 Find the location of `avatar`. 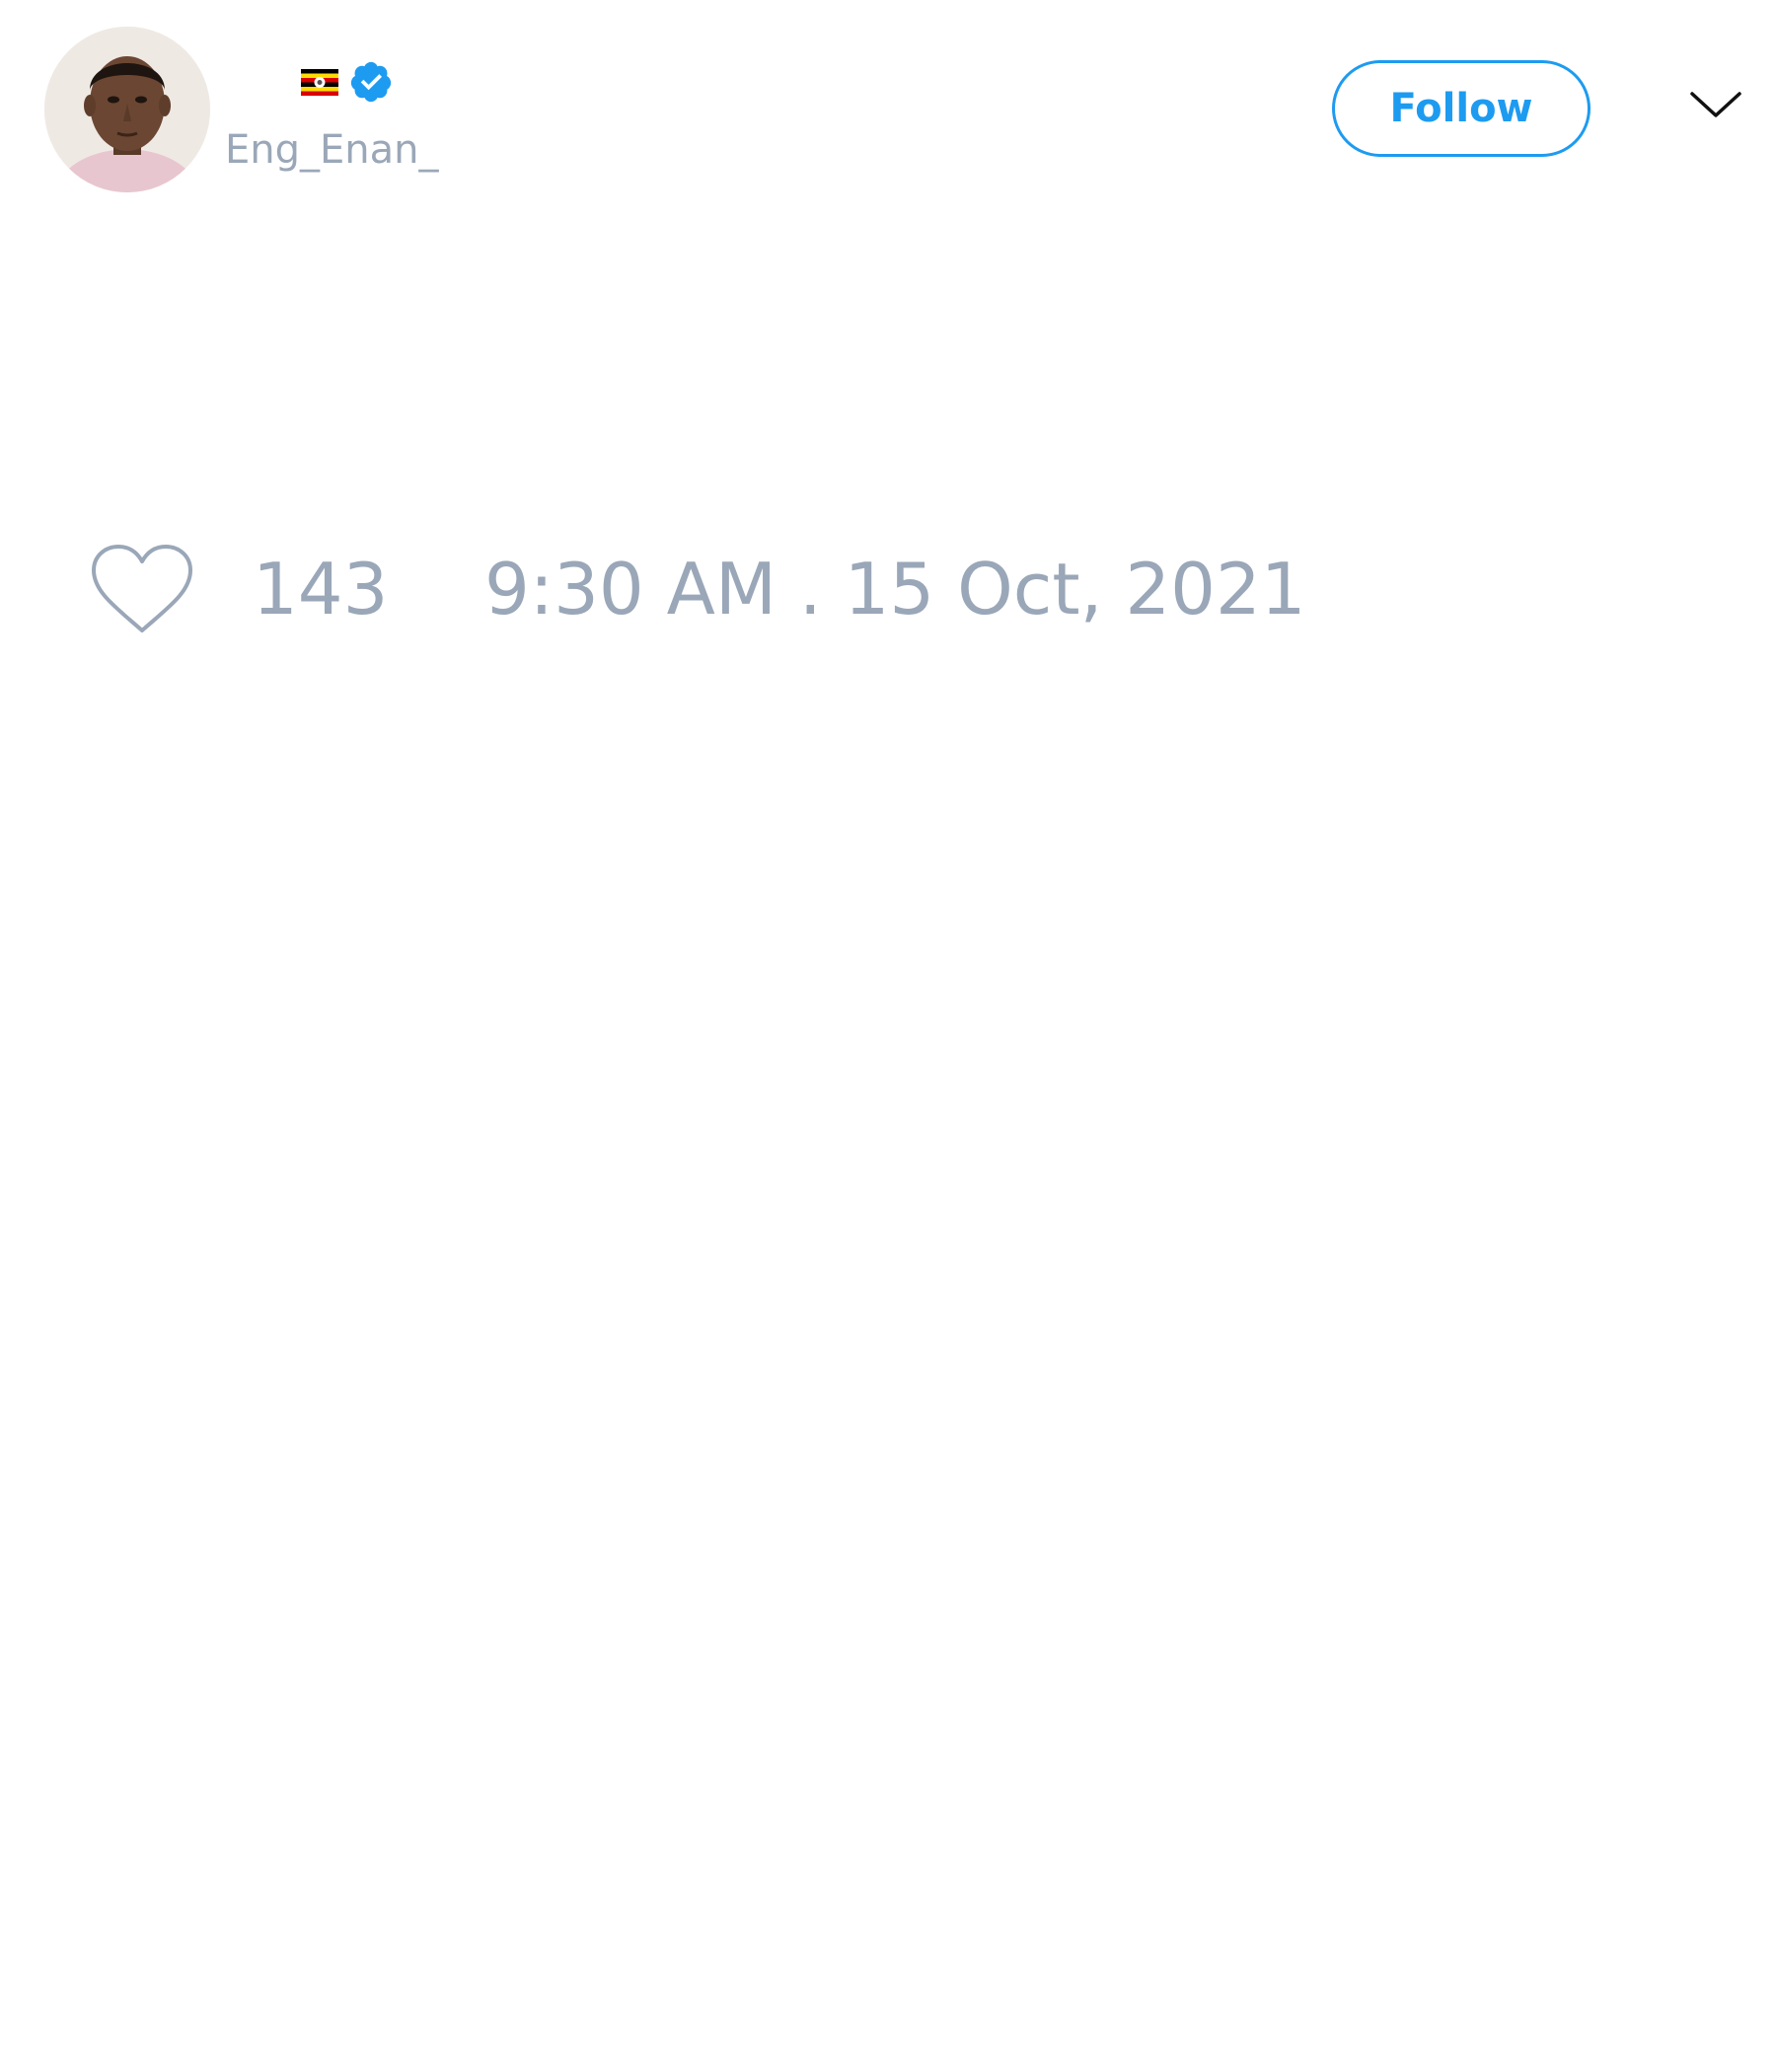

avatar is located at coordinates (127, 110).